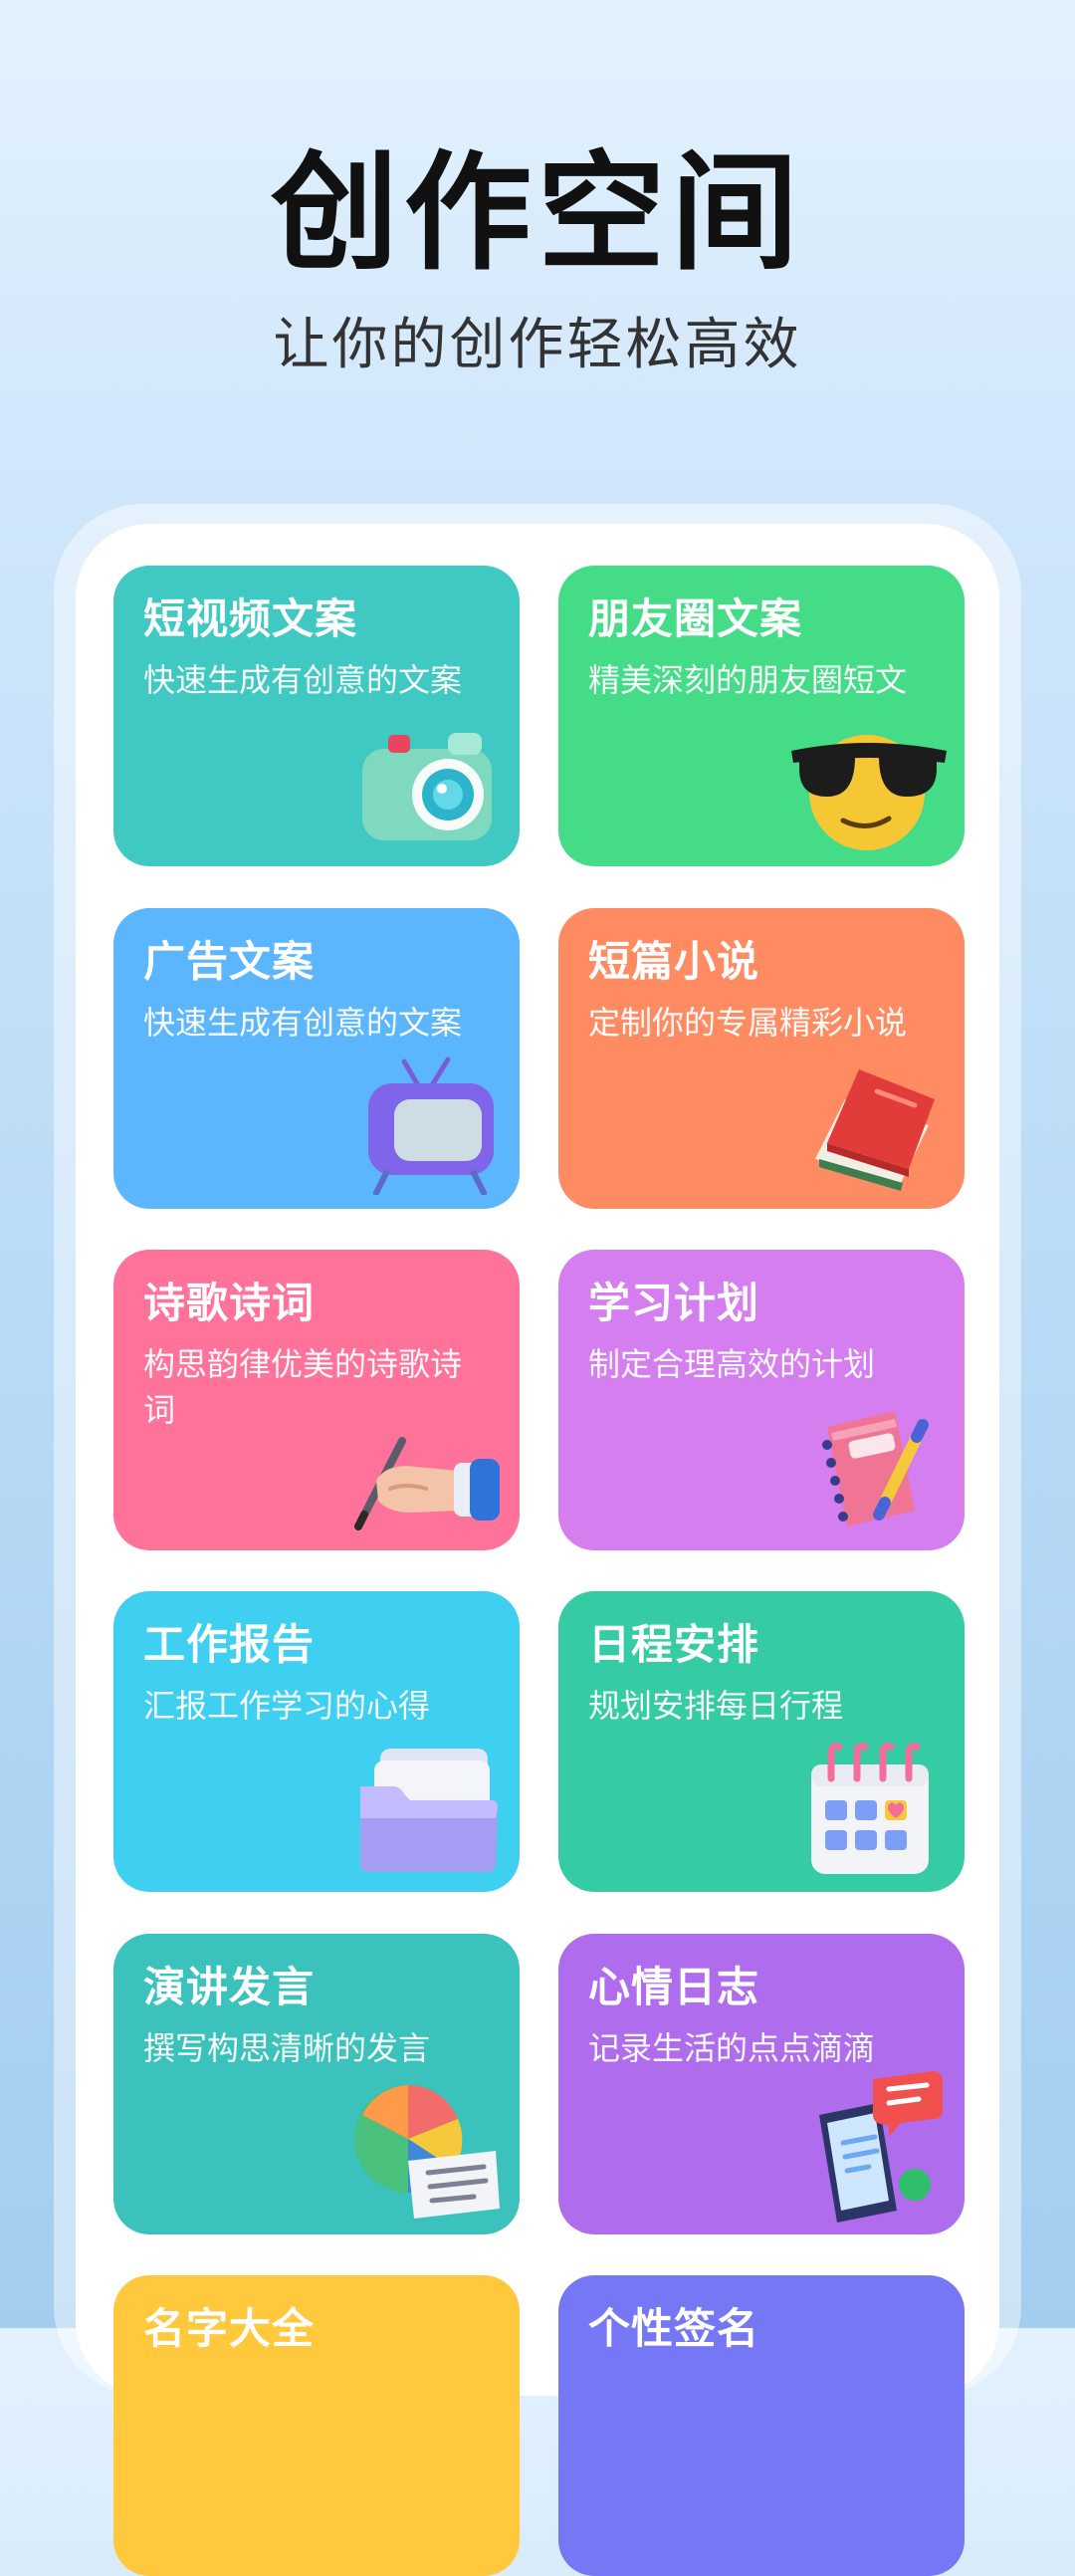  I want to click on page-subtitle: 让你的创作轻松高效, so click(537, 345).